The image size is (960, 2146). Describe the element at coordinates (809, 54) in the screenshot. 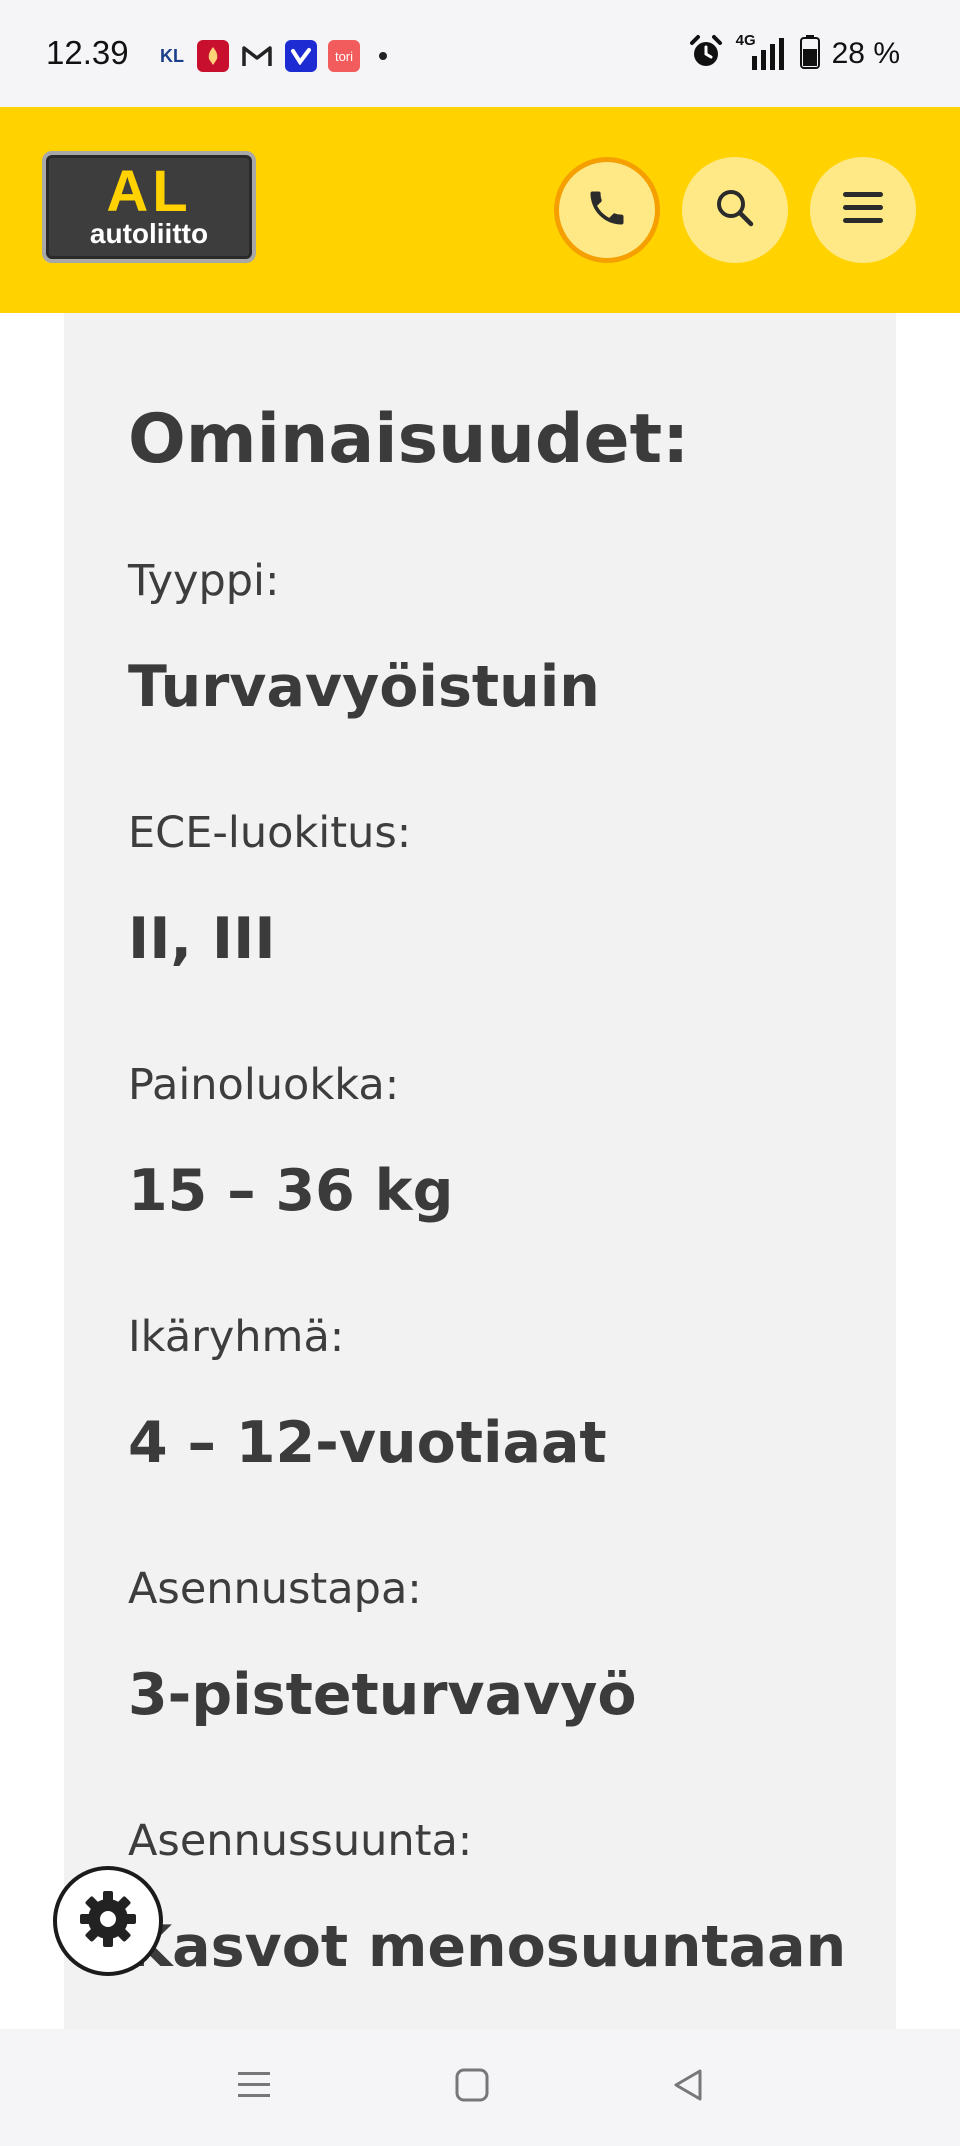

I see `battery-icon` at that location.